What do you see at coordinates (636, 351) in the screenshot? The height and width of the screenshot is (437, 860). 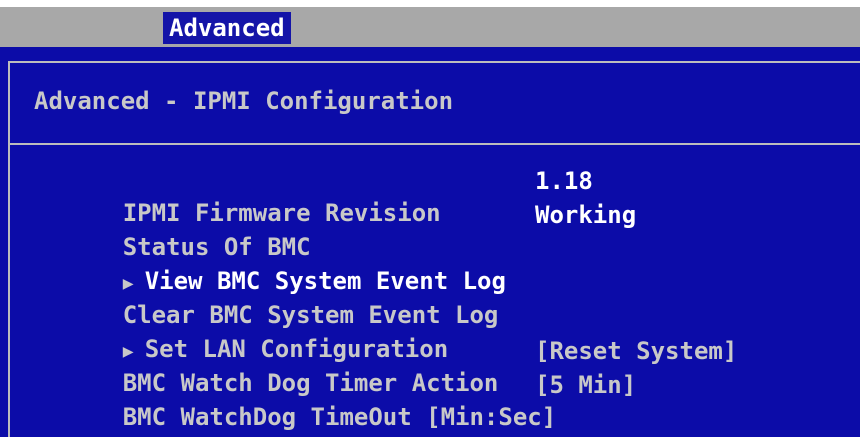 I see `watchdog-timer-action-value: [Reset System]` at bounding box center [636, 351].